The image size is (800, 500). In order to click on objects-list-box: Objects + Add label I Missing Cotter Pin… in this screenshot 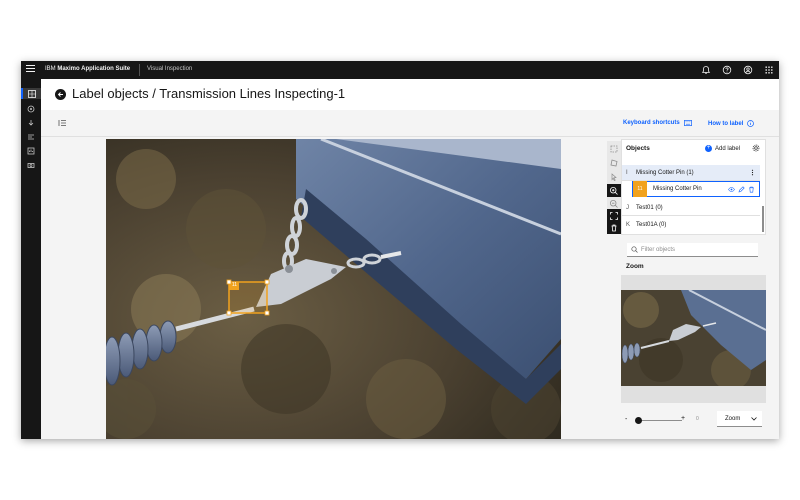, I will do `click(693, 187)`.